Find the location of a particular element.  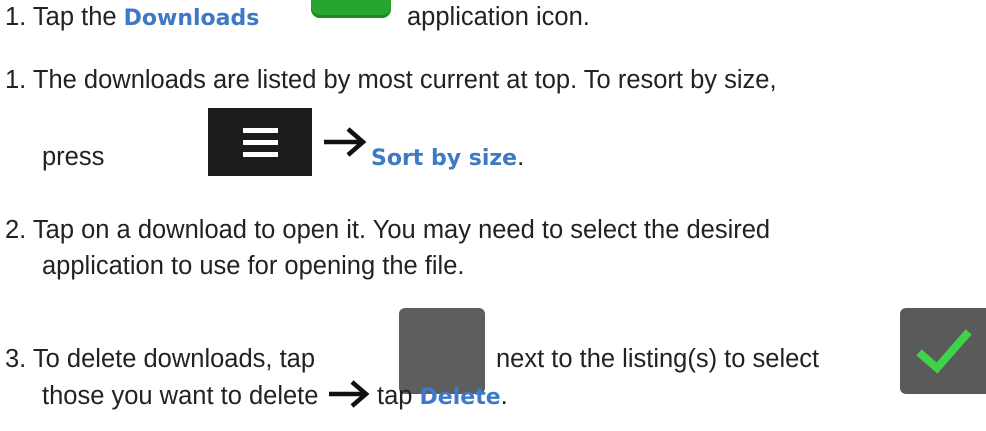

checkbox-checked-icon is located at coordinates (943, 351).